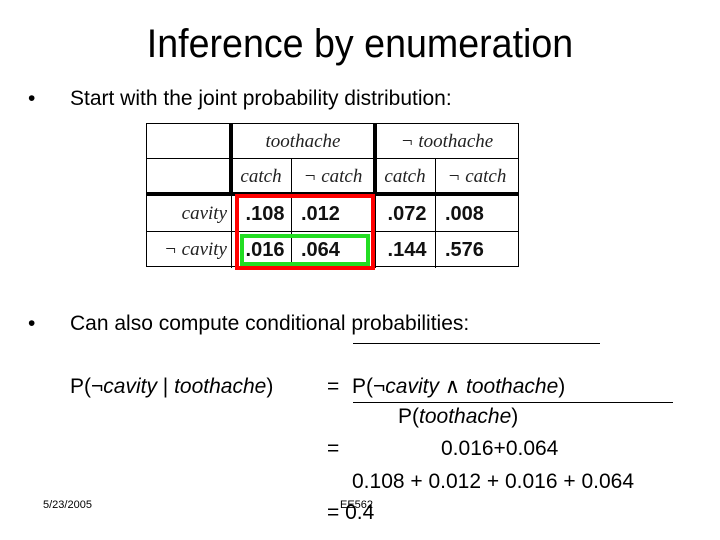  What do you see at coordinates (500, 448) in the screenshot?
I see `numeric-numerator: 0.016+0.064` at bounding box center [500, 448].